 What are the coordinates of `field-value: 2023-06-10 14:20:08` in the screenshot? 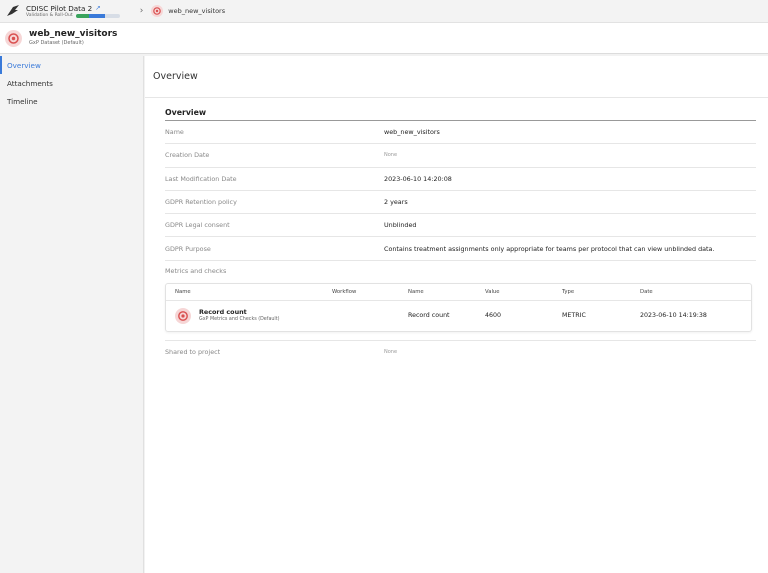 It's located at (418, 178).